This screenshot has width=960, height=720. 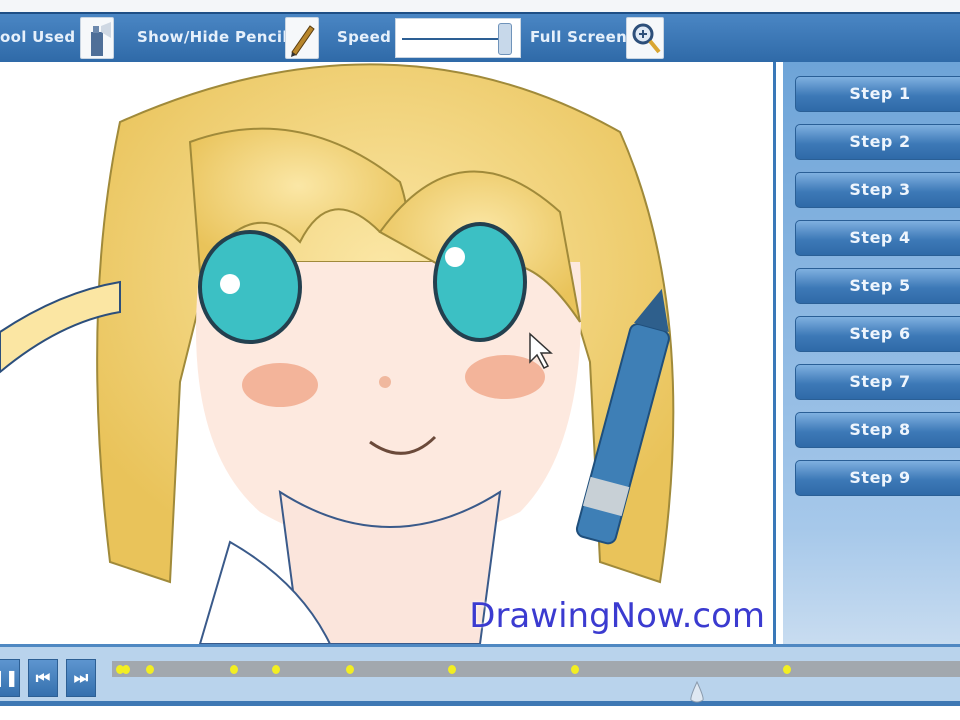 I want to click on tool-used-label: ool Used, so click(x=38, y=37).